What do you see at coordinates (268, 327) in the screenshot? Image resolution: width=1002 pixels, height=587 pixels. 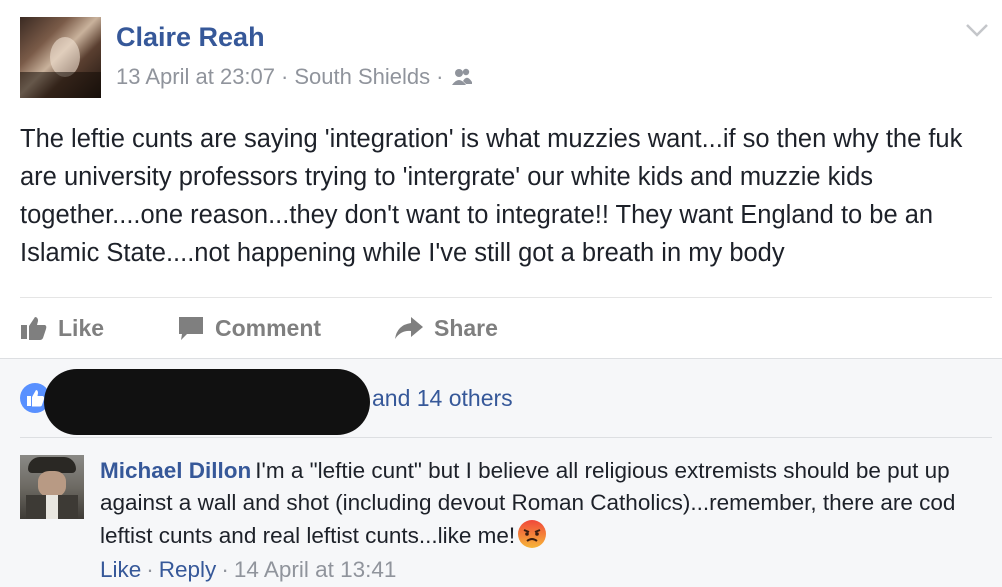 I see `comment-label: Comment` at bounding box center [268, 327].